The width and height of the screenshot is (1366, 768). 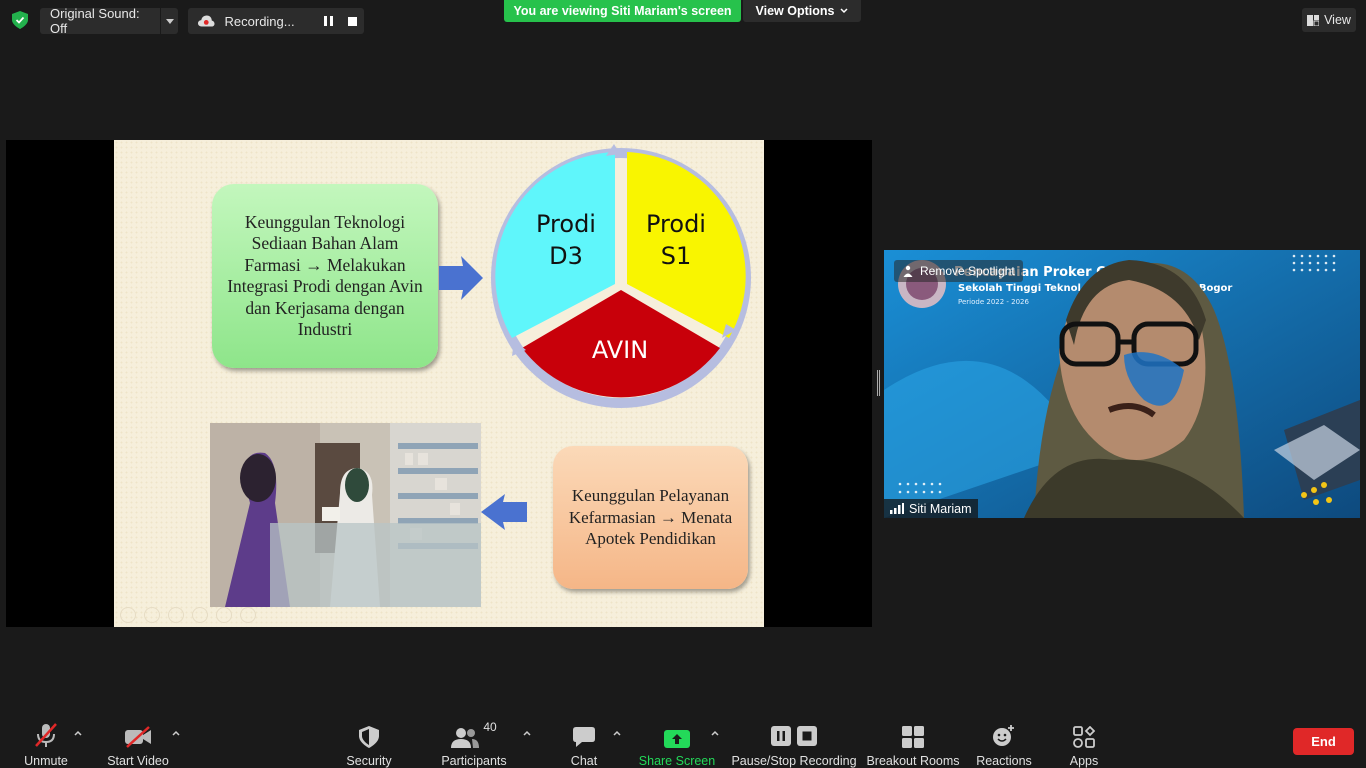 I want to click on signal-strength-icon, so click(x=897, y=508).